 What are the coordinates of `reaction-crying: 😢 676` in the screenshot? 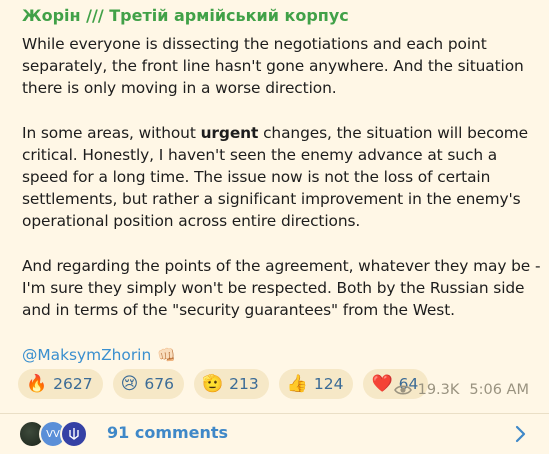 It's located at (148, 384).